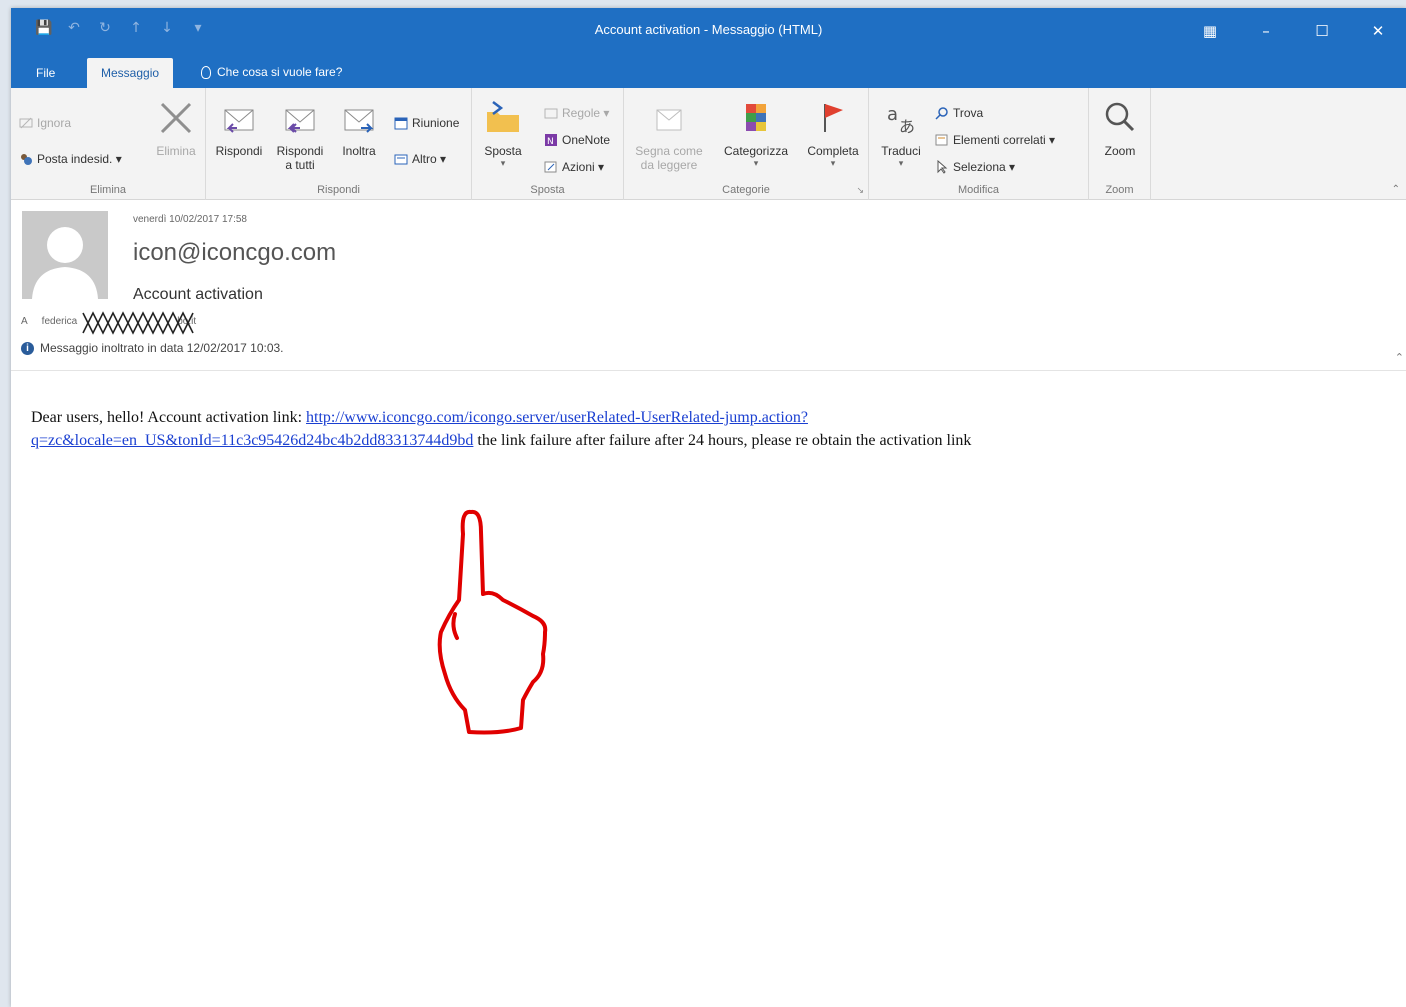  I want to click on ignora-label: Ignora, so click(54, 123).